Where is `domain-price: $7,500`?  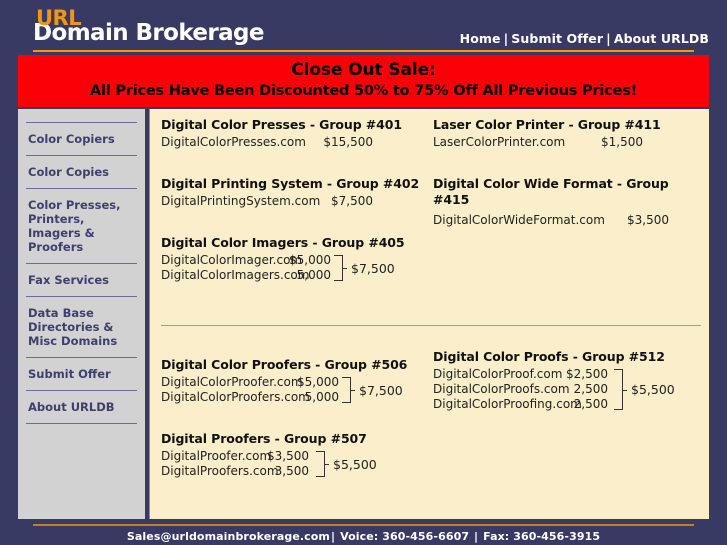 domain-price: $7,500 is located at coordinates (352, 201).